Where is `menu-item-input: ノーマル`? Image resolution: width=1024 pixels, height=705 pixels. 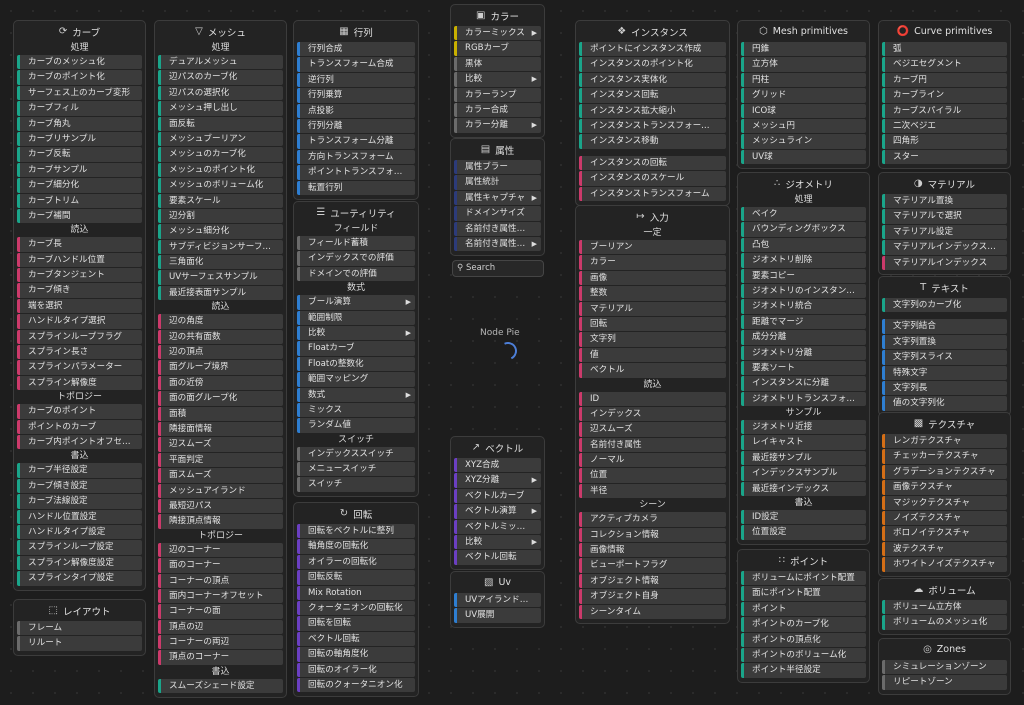
menu-item-input: ノーマル is located at coordinates (652, 460).